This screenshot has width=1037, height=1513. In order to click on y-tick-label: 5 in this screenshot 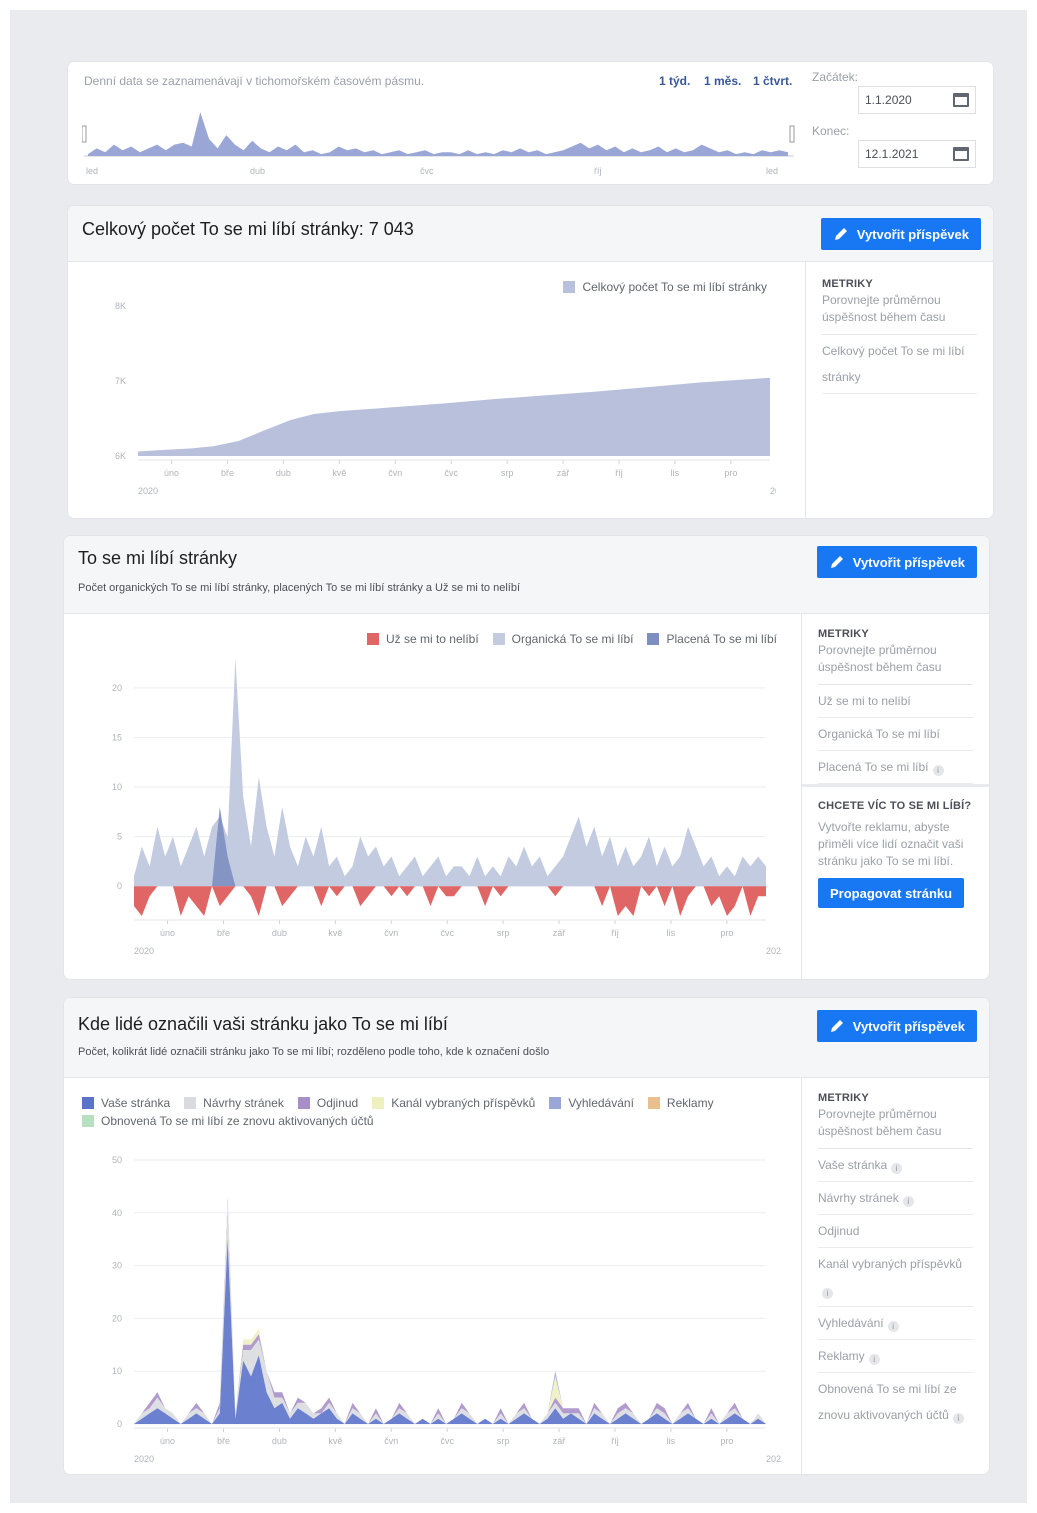, I will do `click(119, 837)`.